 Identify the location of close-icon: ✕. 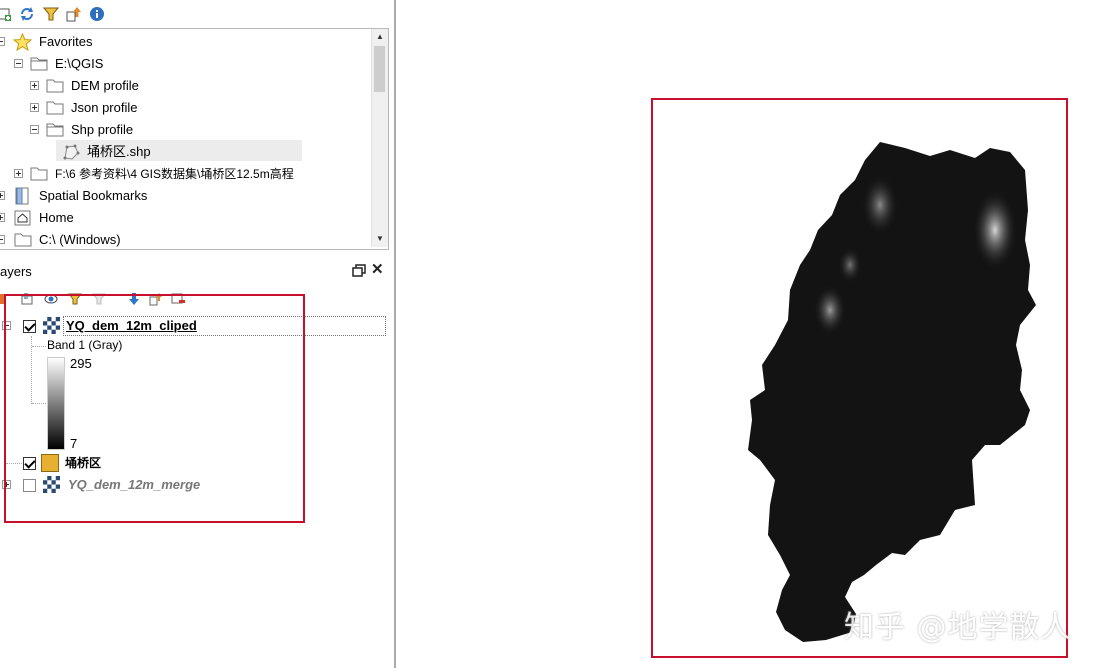
(377, 270).